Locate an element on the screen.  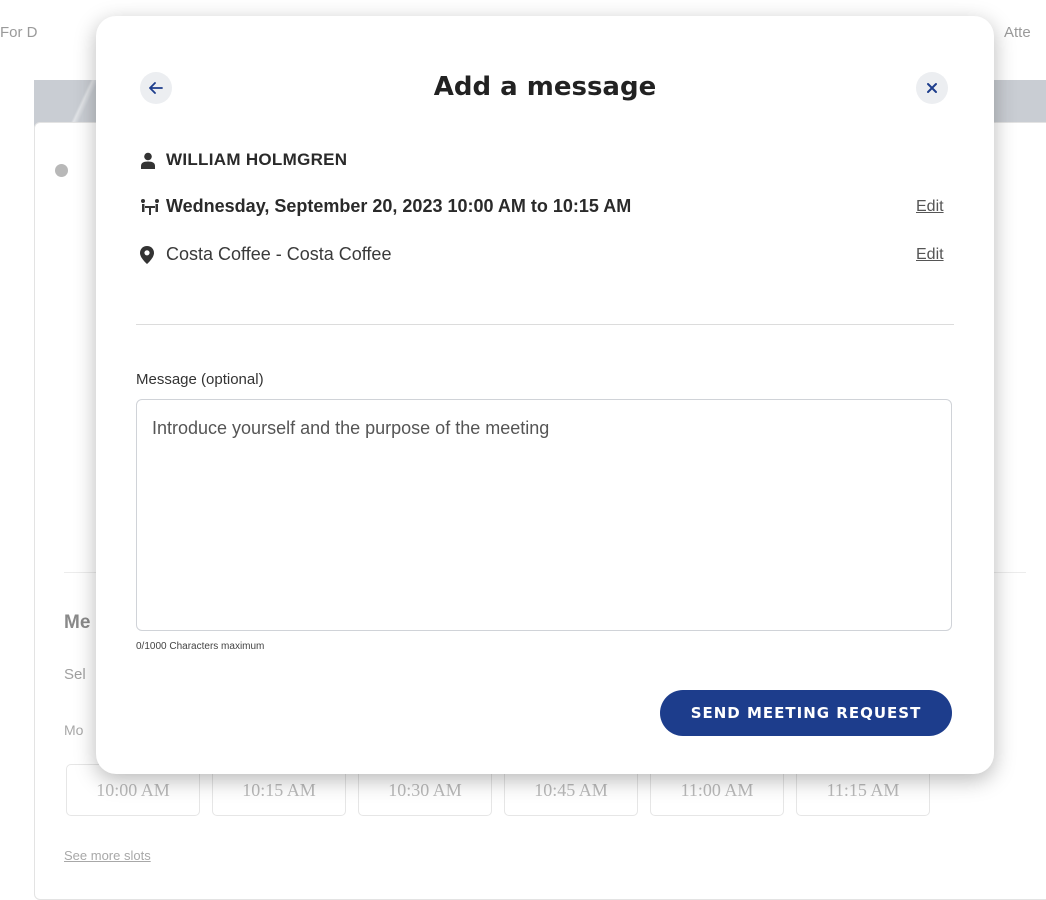
close-button is located at coordinates (932, 88).